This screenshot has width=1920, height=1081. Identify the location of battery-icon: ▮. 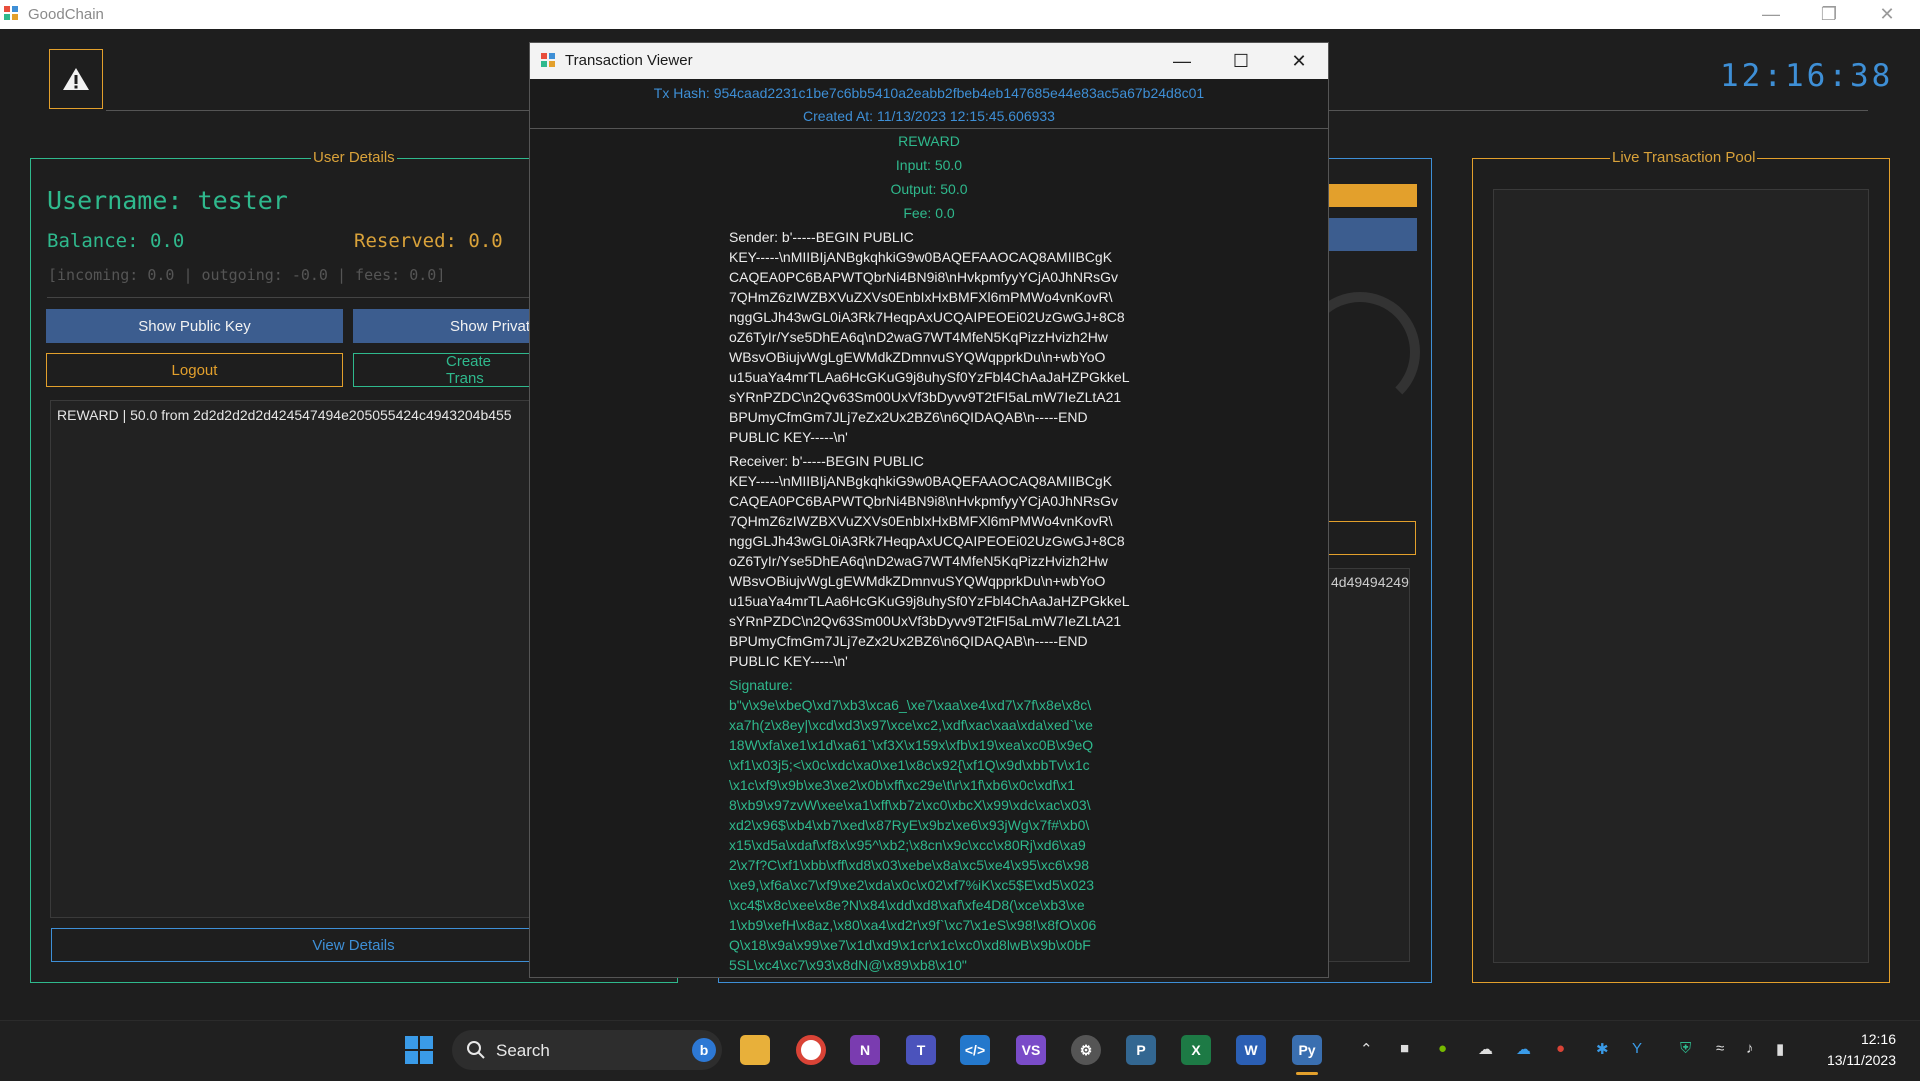
(1780, 1049).